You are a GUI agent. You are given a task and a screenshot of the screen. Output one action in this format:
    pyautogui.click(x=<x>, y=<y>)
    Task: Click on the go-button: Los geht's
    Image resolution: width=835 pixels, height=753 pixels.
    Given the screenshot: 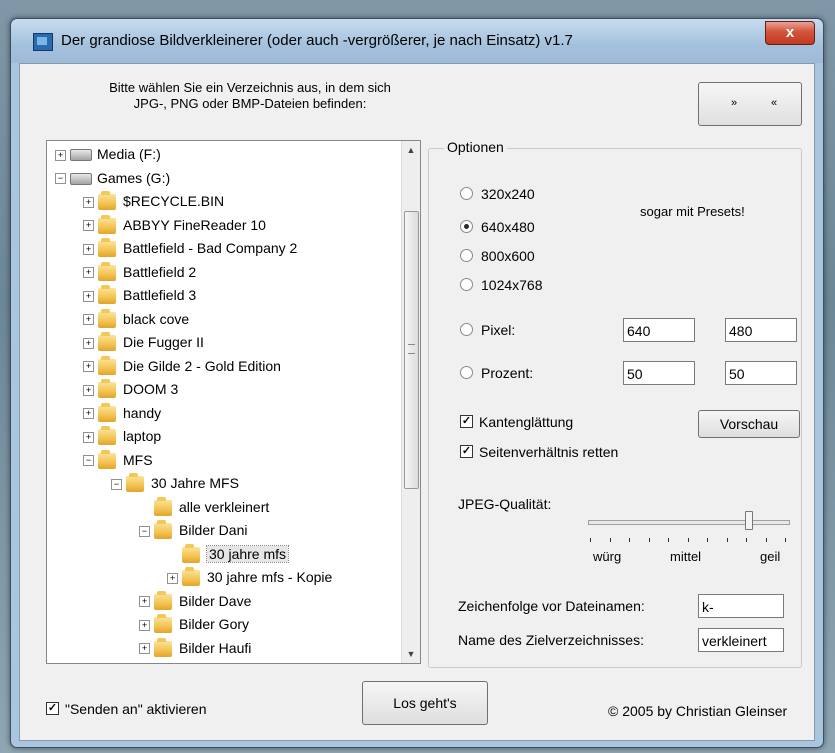 What is the action you would take?
    pyautogui.click(x=425, y=703)
    